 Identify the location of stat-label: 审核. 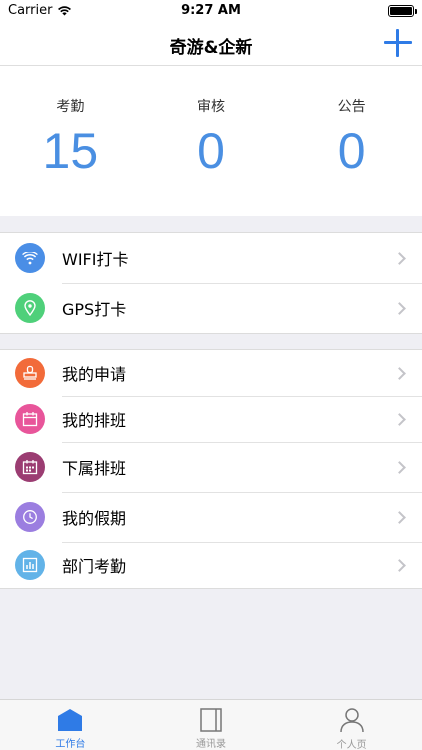
(211, 107).